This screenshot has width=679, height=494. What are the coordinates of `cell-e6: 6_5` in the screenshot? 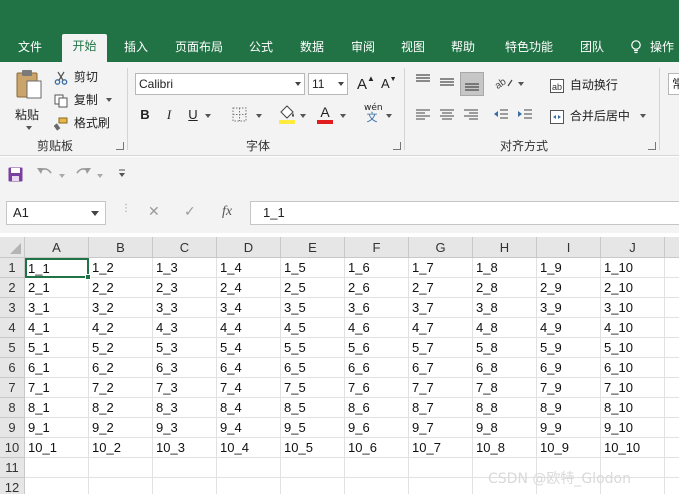 It's located at (313, 368).